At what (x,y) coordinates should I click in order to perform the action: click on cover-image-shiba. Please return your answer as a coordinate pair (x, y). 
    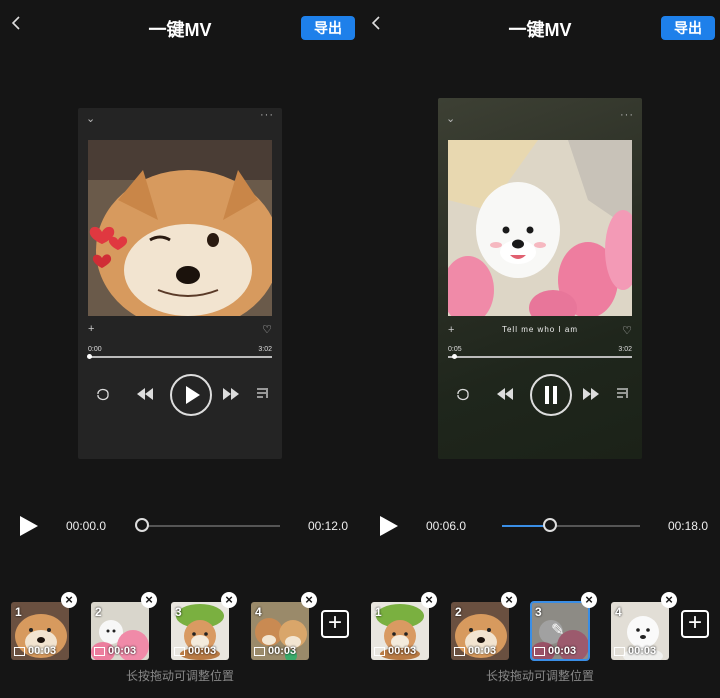
    Looking at the image, I should click on (180, 228).